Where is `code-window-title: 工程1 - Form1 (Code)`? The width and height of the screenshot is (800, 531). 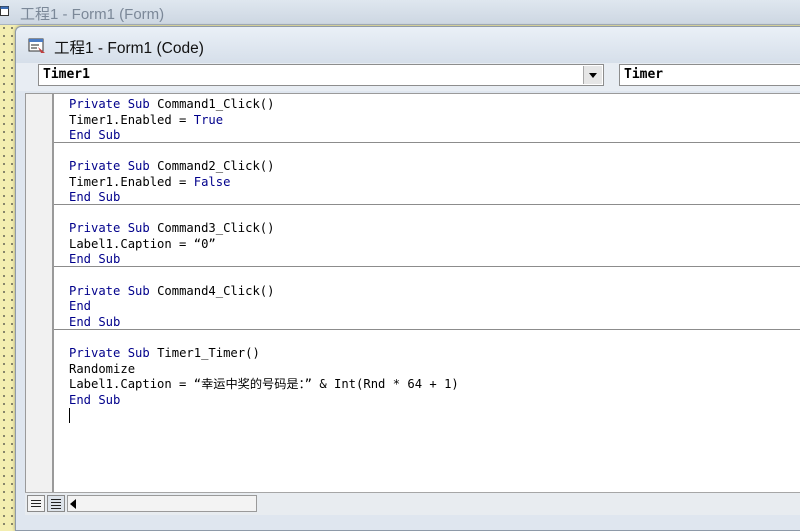
code-window-title: 工程1 - Form1 (Code) is located at coordinates (129, 48).